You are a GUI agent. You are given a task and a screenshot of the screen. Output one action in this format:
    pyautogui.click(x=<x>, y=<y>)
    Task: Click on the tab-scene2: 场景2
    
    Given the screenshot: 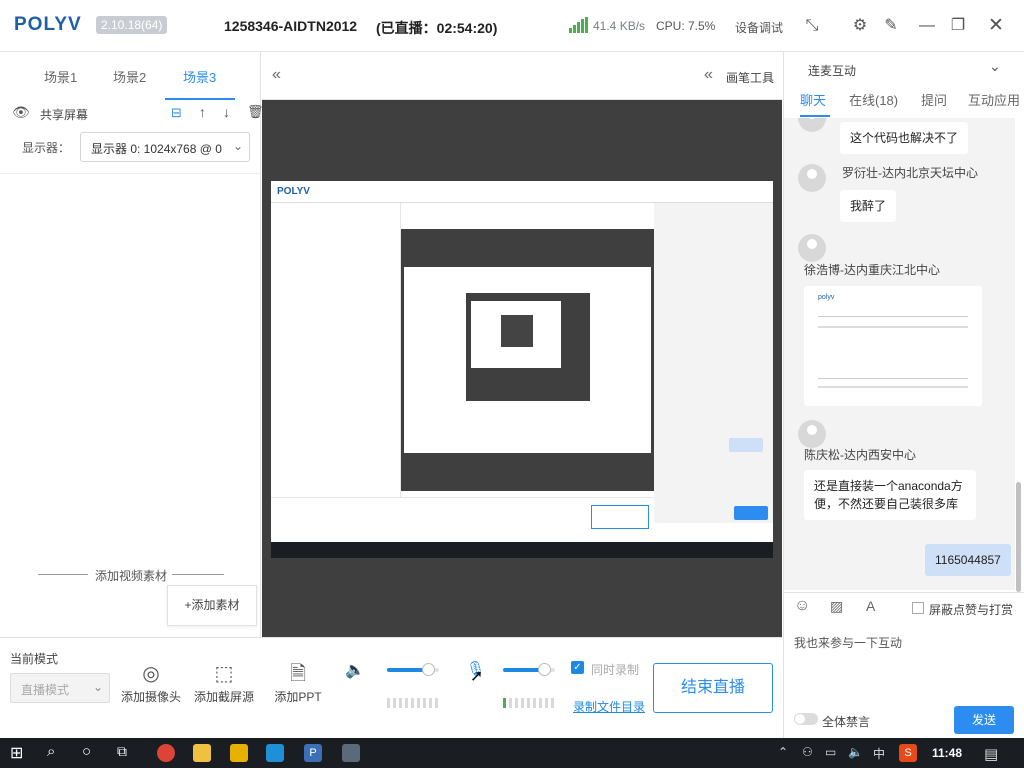 What is the action you would take?
    pyautogui.click(x=129, y=76)
    